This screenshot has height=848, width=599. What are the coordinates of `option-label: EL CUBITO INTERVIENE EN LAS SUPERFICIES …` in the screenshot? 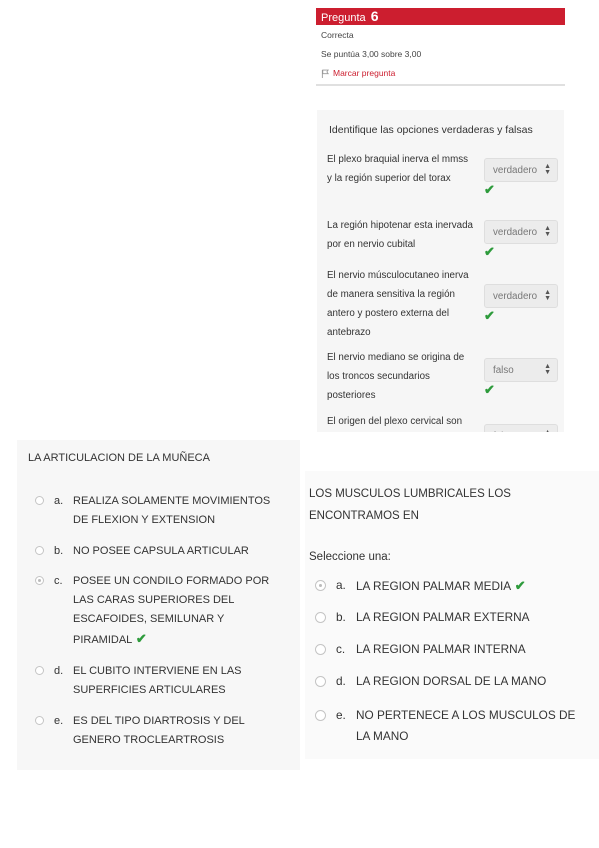 It's located at (157, 680).